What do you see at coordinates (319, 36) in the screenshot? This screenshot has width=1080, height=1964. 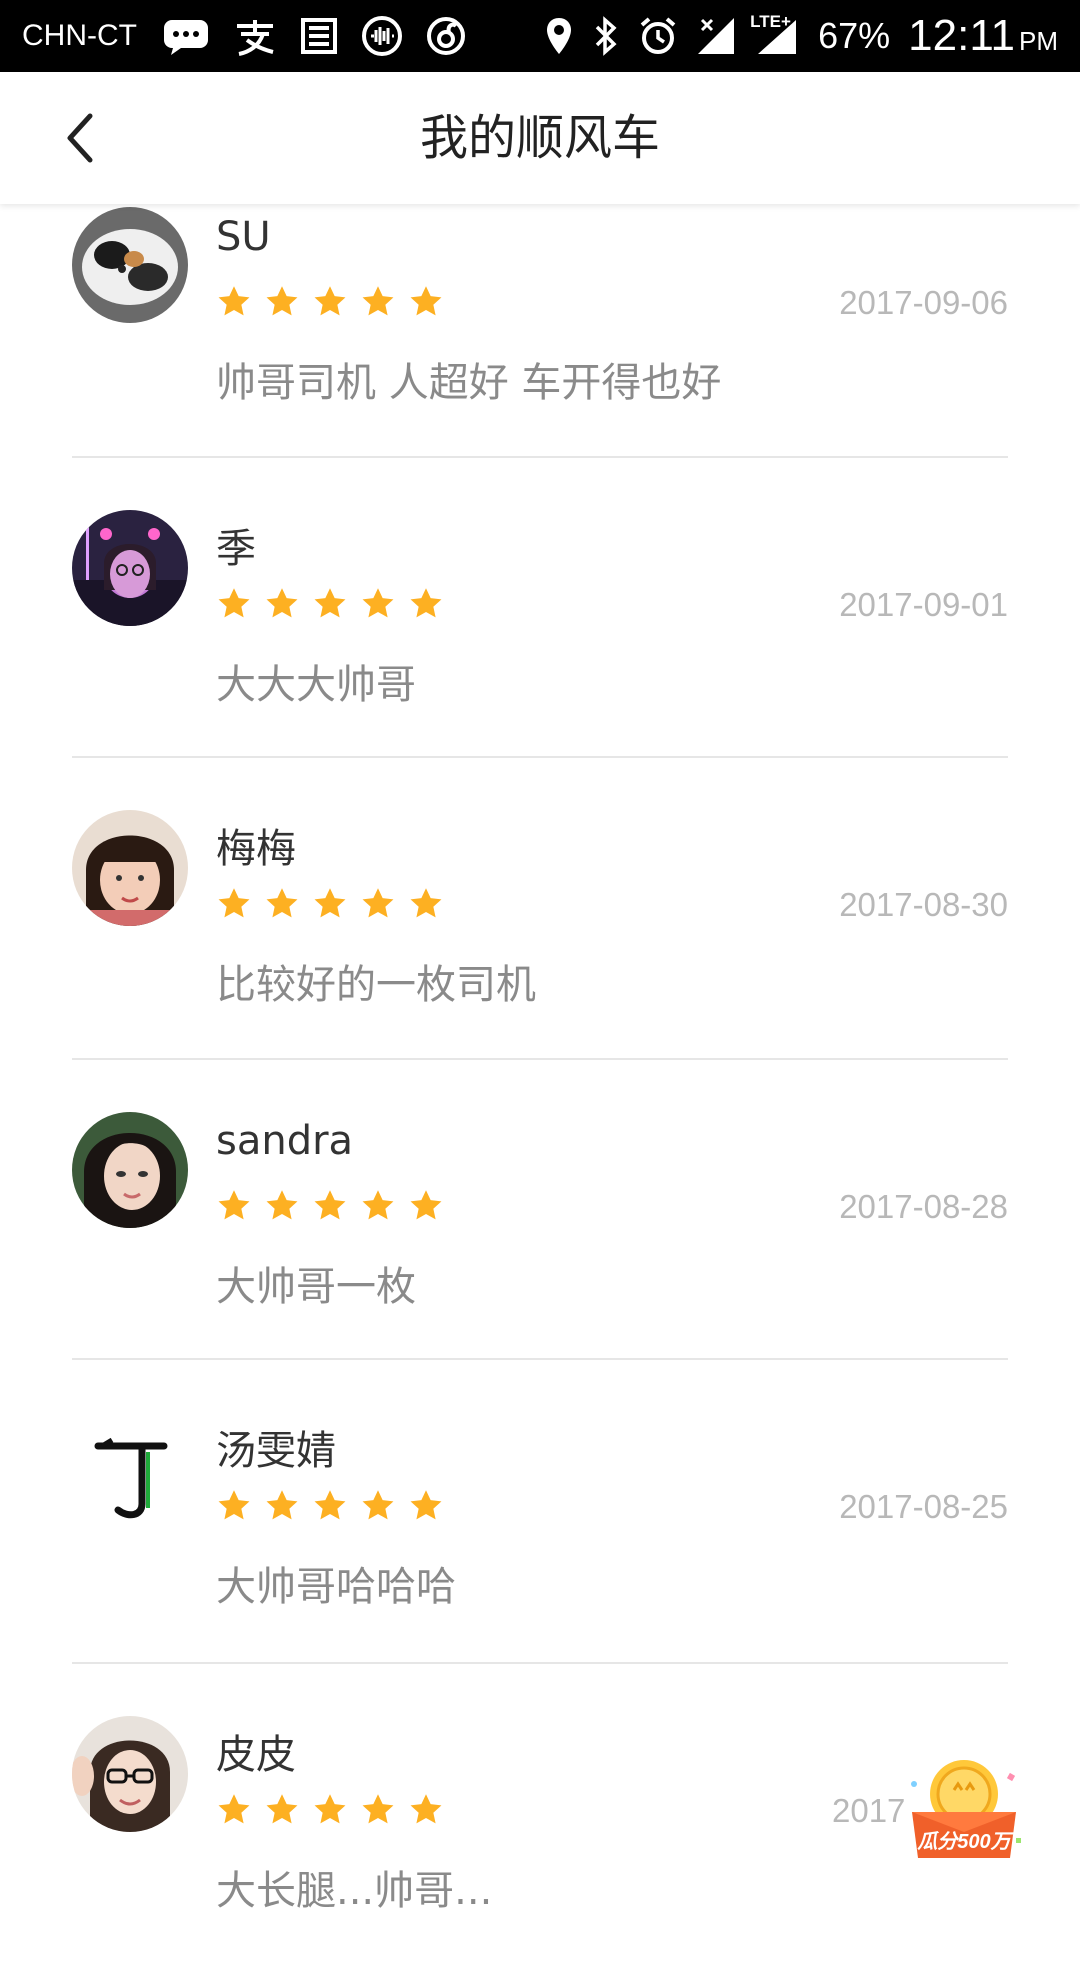 I see `news-icon` at bounding box center [319, 36].